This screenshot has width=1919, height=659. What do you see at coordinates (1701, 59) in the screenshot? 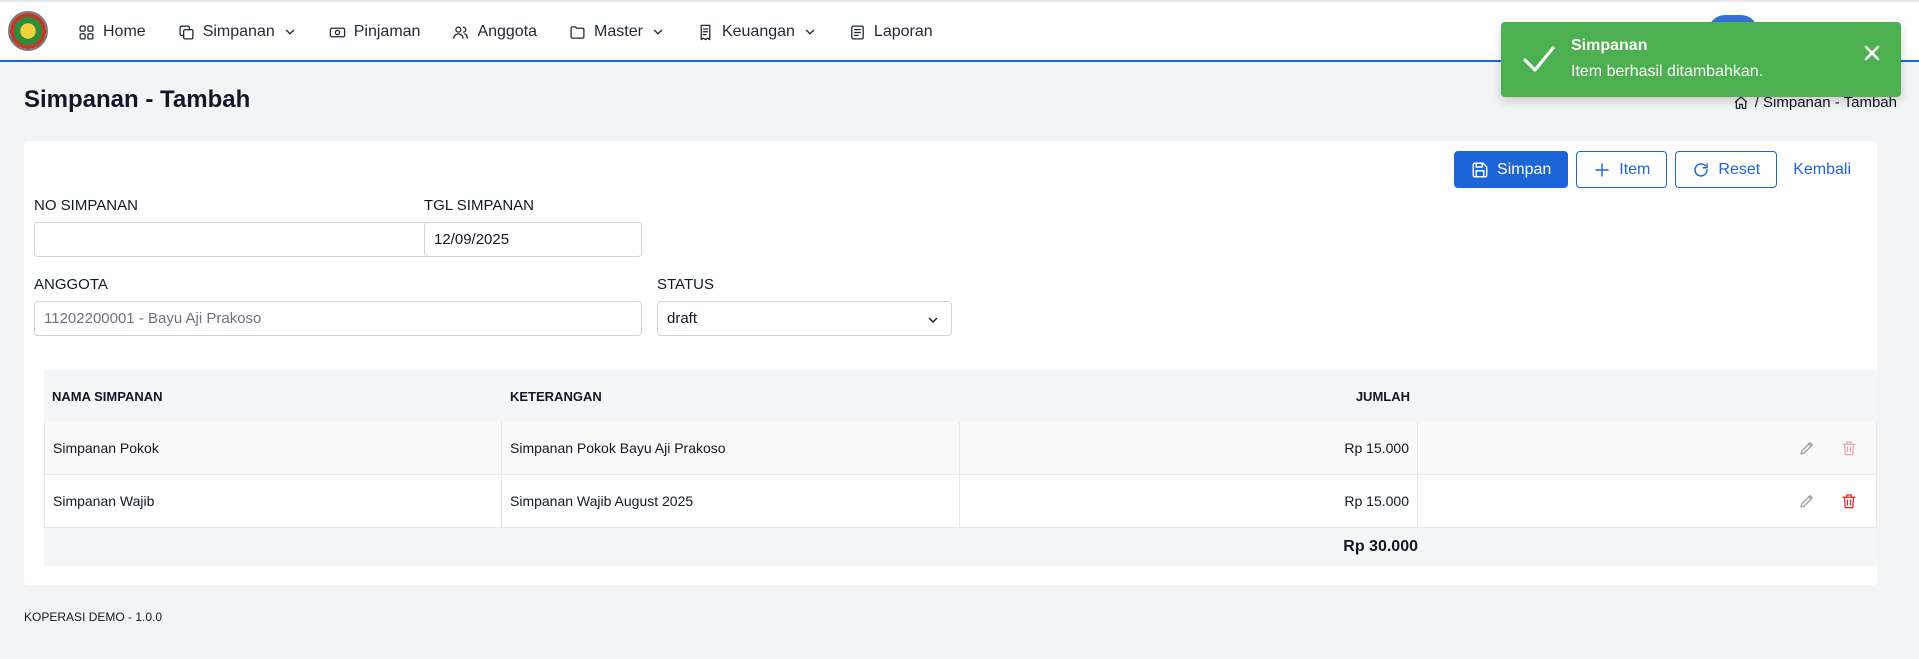
I see `success-toast: Simpanan Item berhasil ditambahkan.` at bounding box center [1701, 59].